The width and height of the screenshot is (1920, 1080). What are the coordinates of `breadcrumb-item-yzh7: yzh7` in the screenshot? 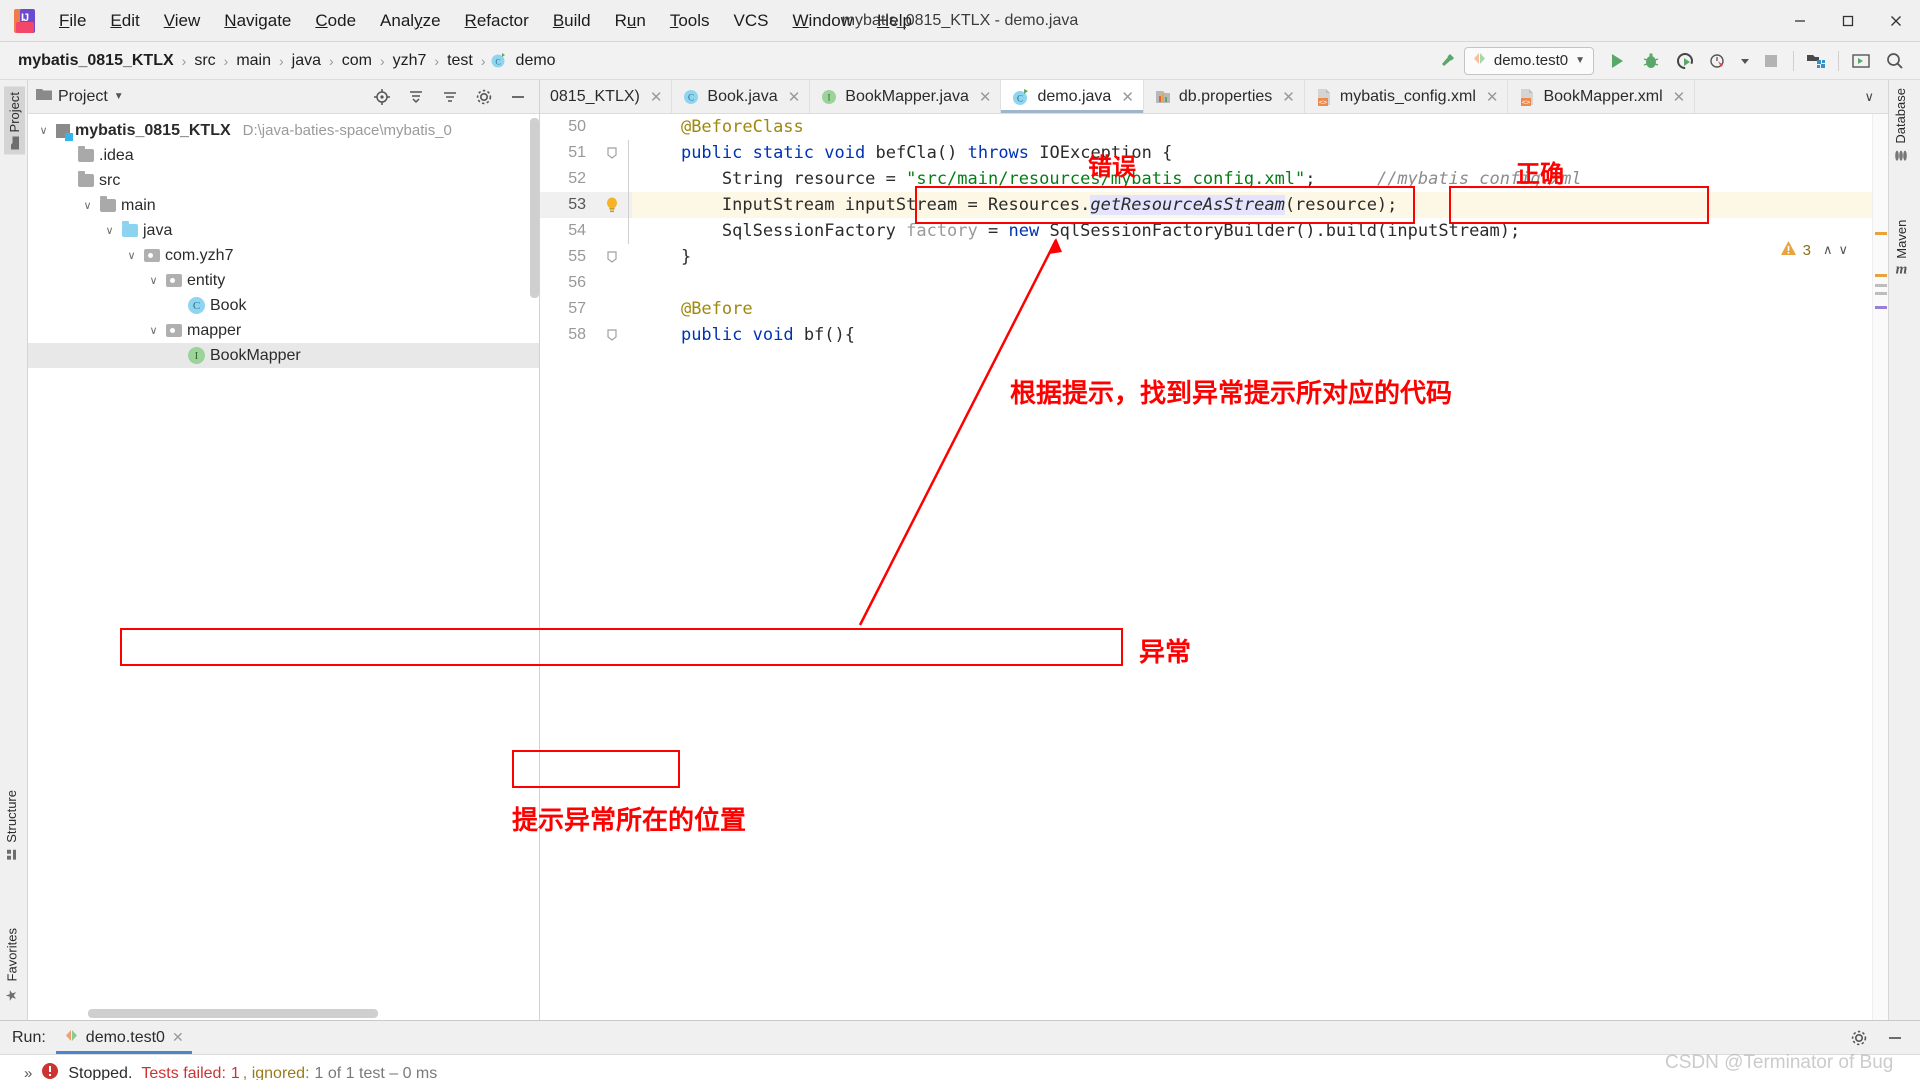 It's located at (410, 61).